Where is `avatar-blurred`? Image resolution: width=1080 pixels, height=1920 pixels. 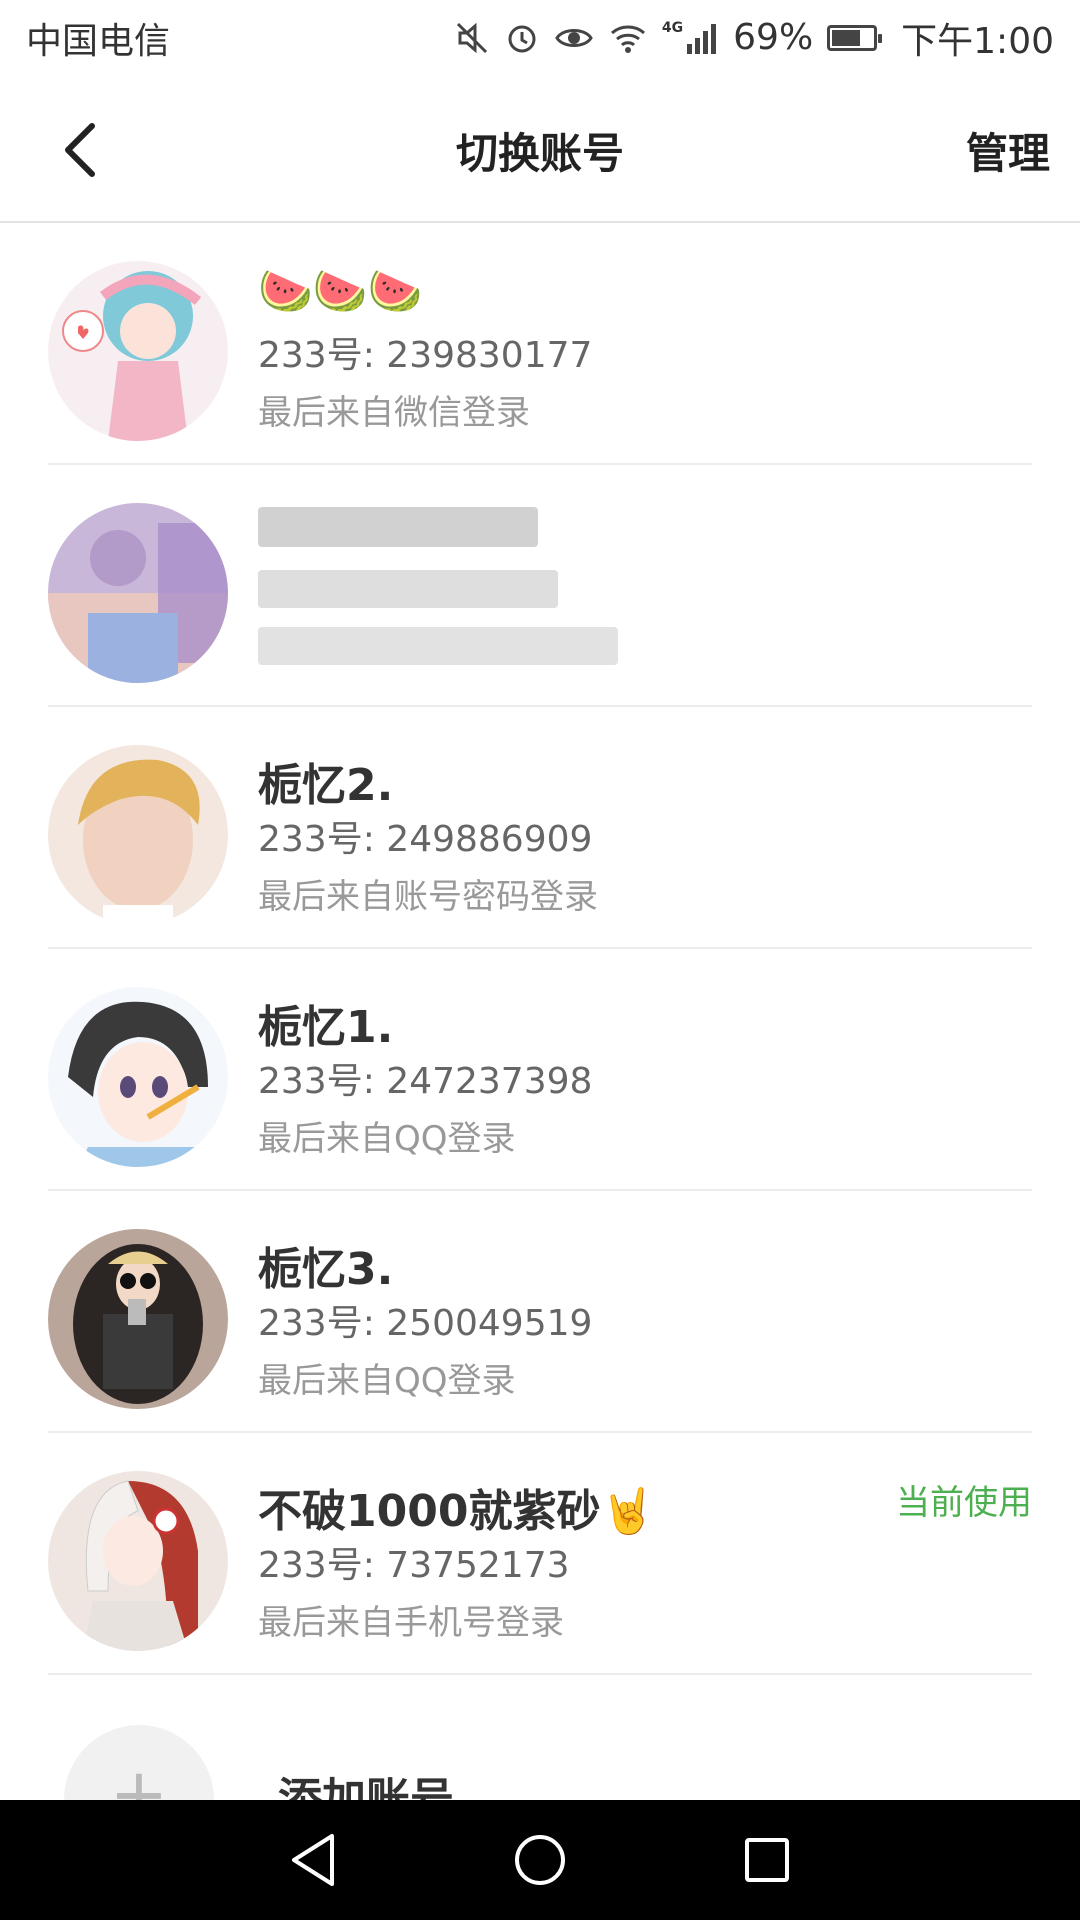
avatar-blurred is located at coordinates (138, 593).